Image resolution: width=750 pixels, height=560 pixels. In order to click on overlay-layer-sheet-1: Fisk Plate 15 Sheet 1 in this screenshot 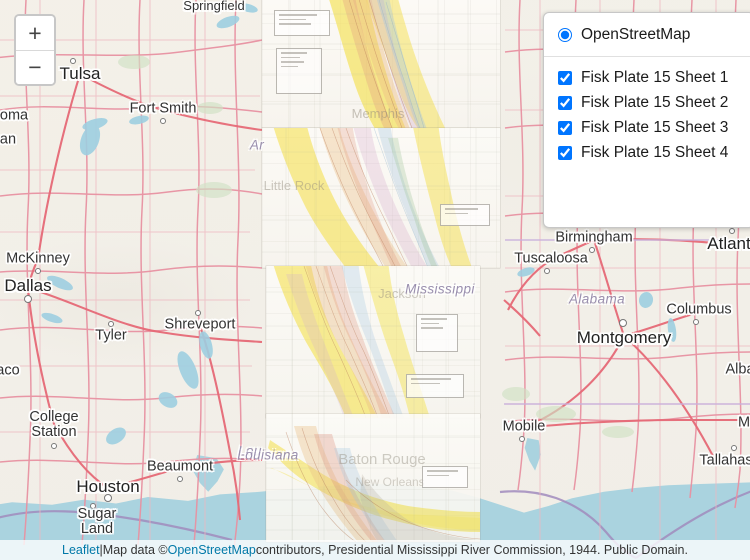, I will do `click(649, 78)`.